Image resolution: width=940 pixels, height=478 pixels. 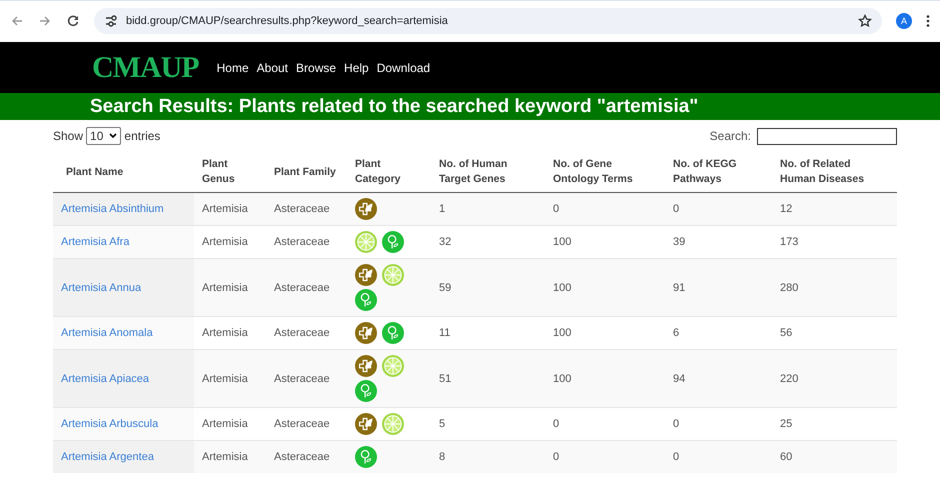 I want to click on table-cell: 11, so click(x=444, y=333).